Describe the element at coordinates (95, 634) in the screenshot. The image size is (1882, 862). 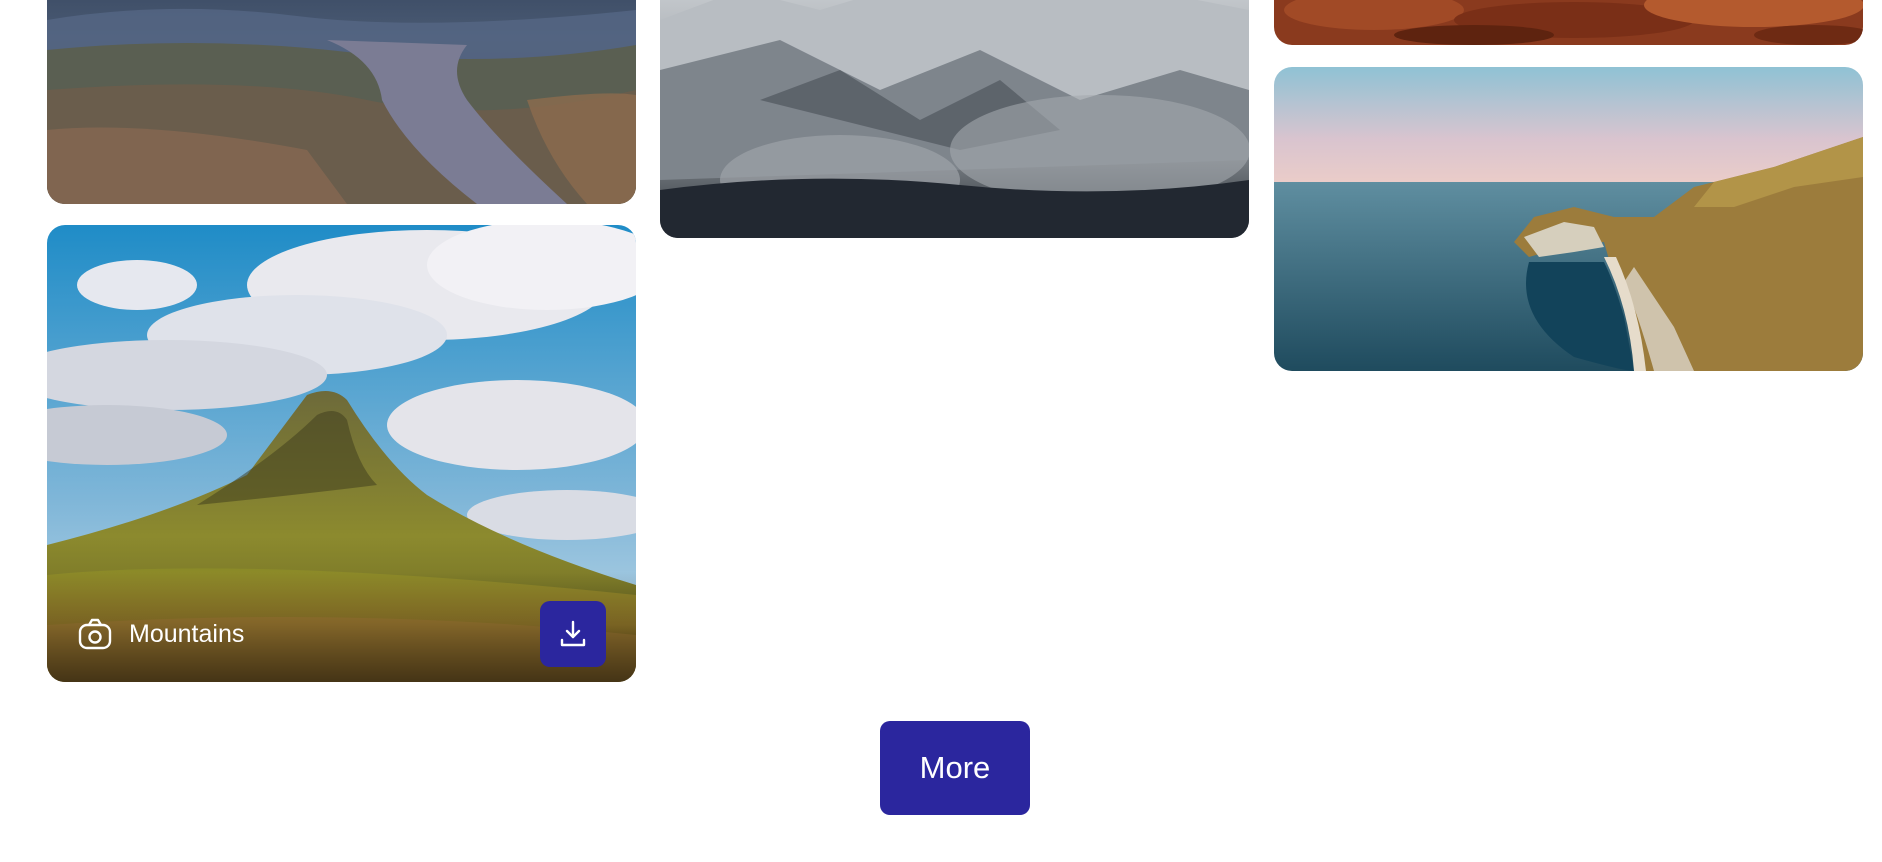
I see `camera-icon` at that location.